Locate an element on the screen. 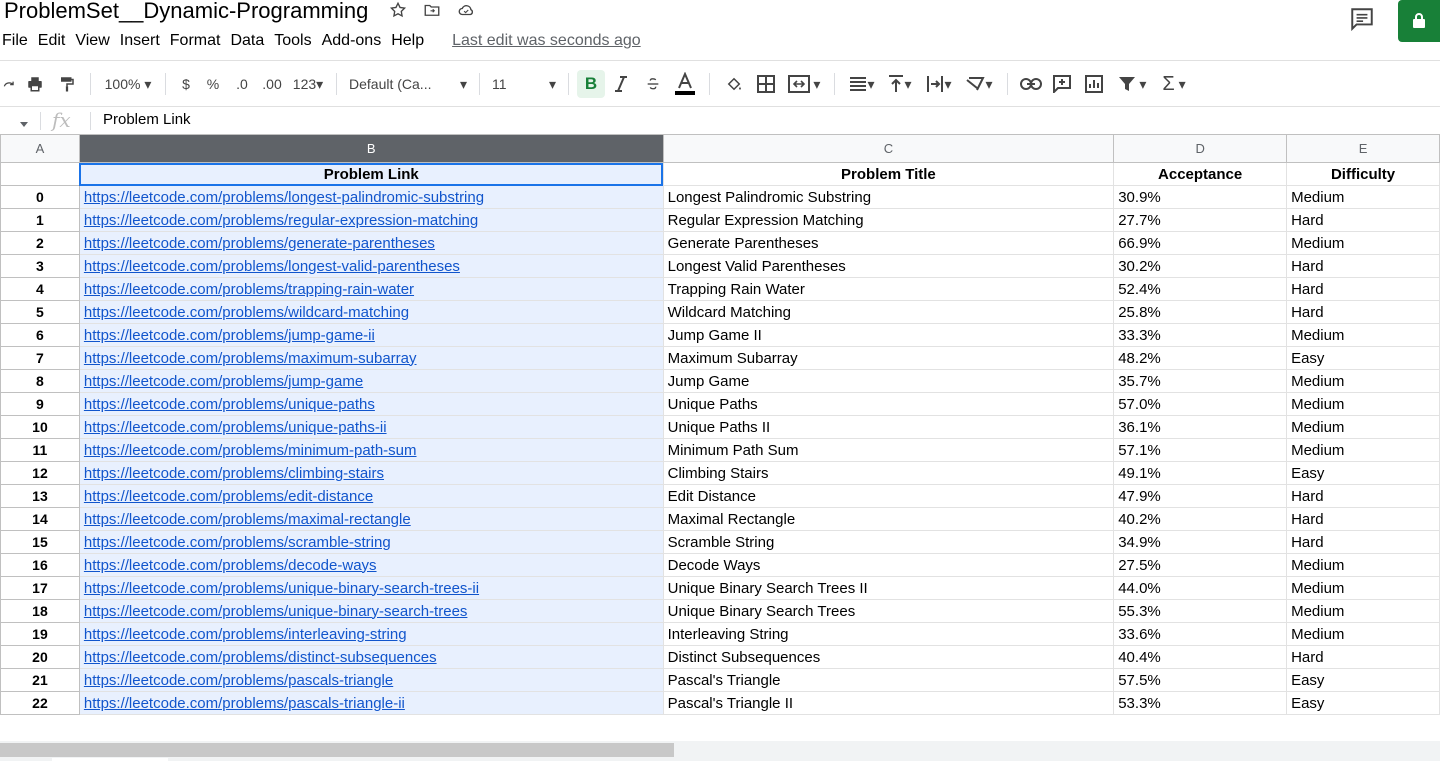 Image resolution: width=1440 pixels, height=762 pixels. row-index-cell: 10 is located at coordinates (40, 427).